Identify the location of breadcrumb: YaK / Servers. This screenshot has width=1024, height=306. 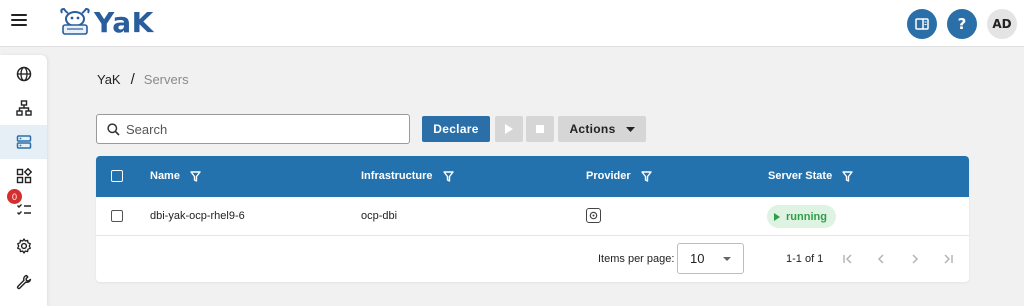
(143, 79).